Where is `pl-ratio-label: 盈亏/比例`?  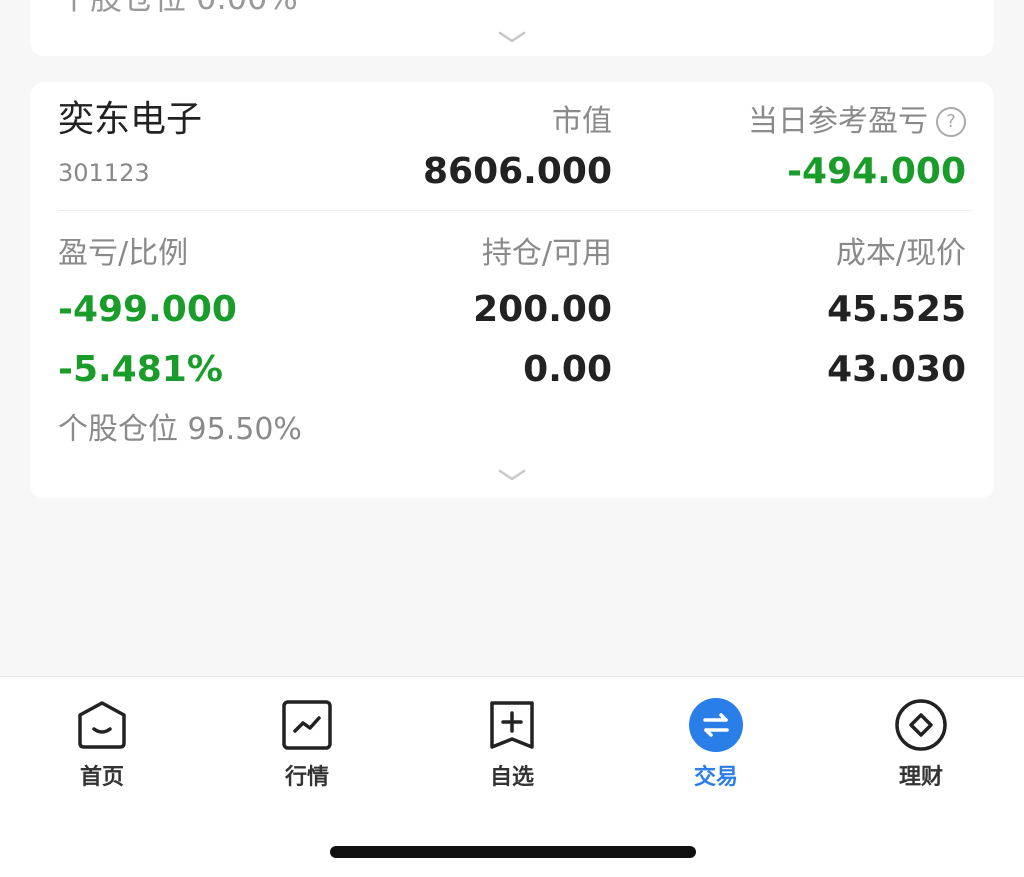
pl-ratio-label: 盈亏/比例 is located at coordinates (123, 253).